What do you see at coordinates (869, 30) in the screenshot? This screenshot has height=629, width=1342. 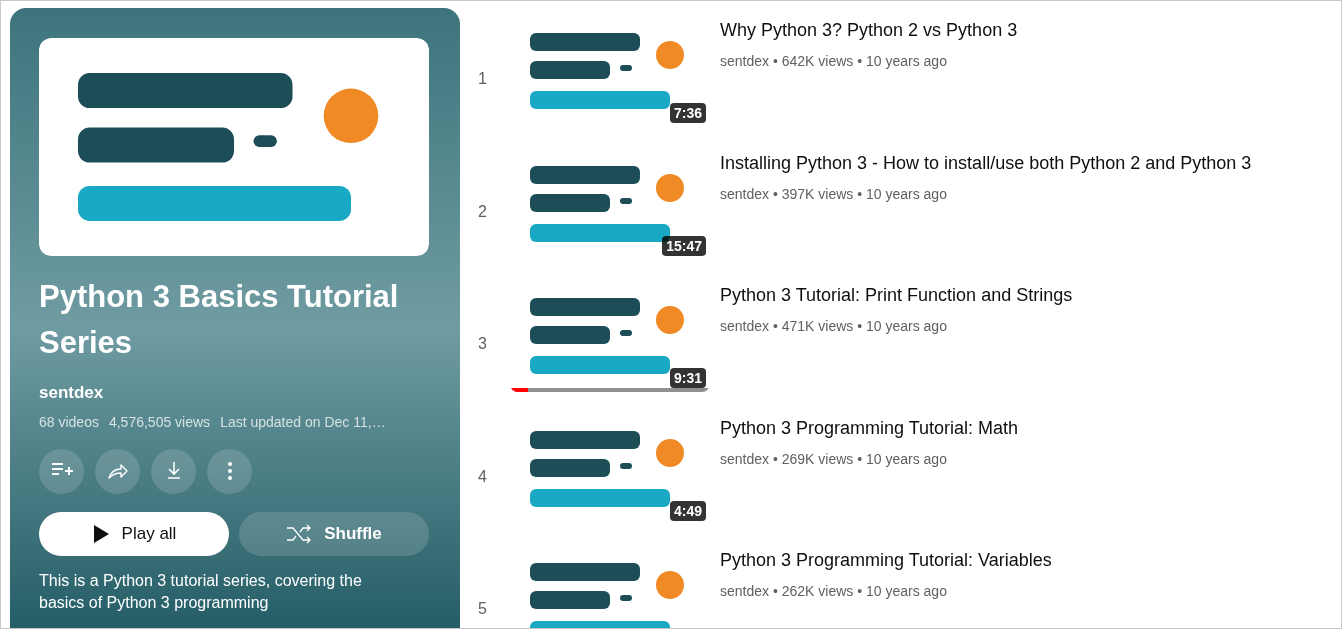 I see `video-title: Why Python 3? Python 2 vs Python 3` at bounding box center [869, 30].